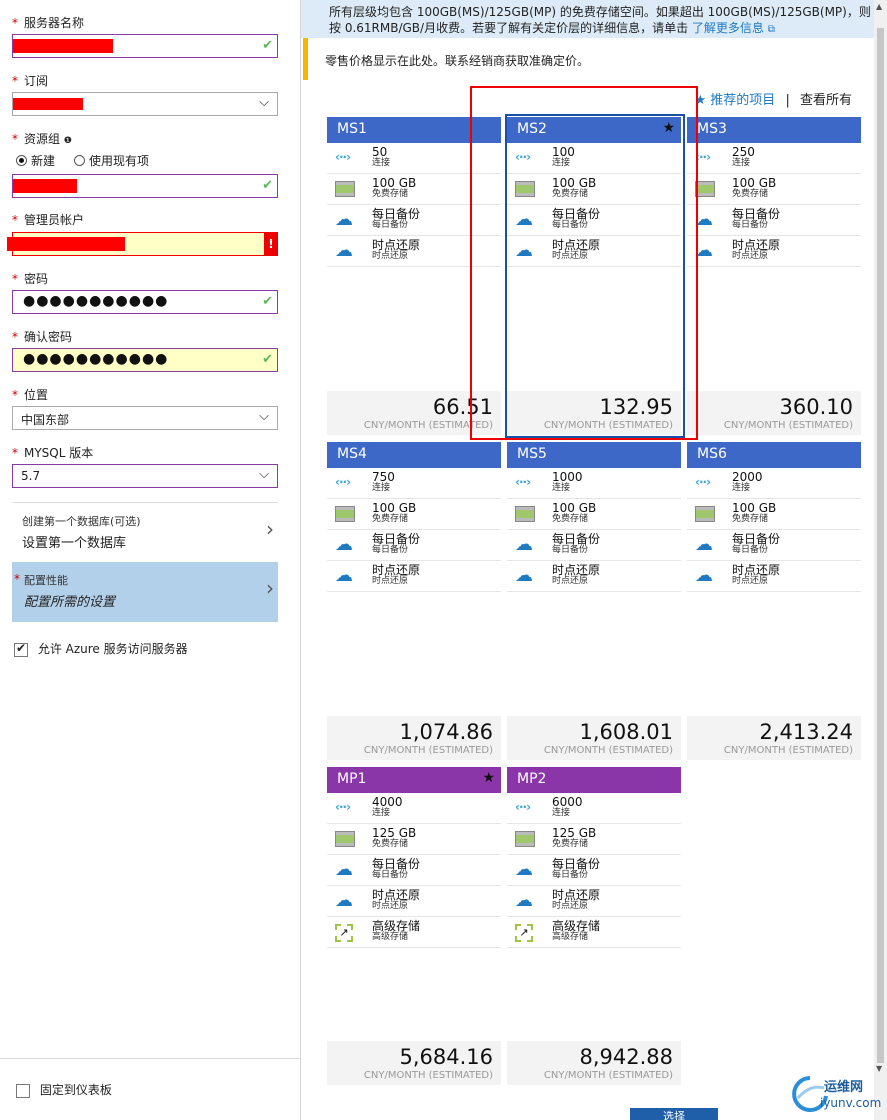  I want to click on feature-value: 时点还原, so click(396, 245).